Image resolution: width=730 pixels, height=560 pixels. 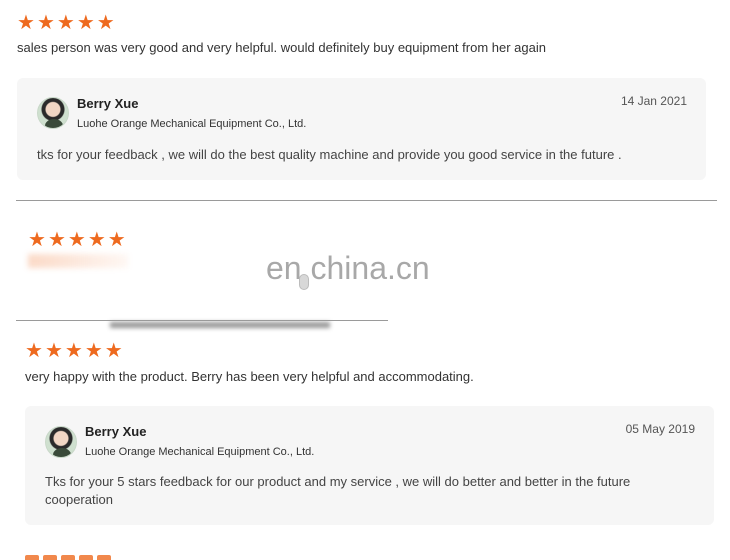 What do you see at coordinates (78, 261) in the screenshot?
I see `reflection-blur` at bounding box center [78, 261].